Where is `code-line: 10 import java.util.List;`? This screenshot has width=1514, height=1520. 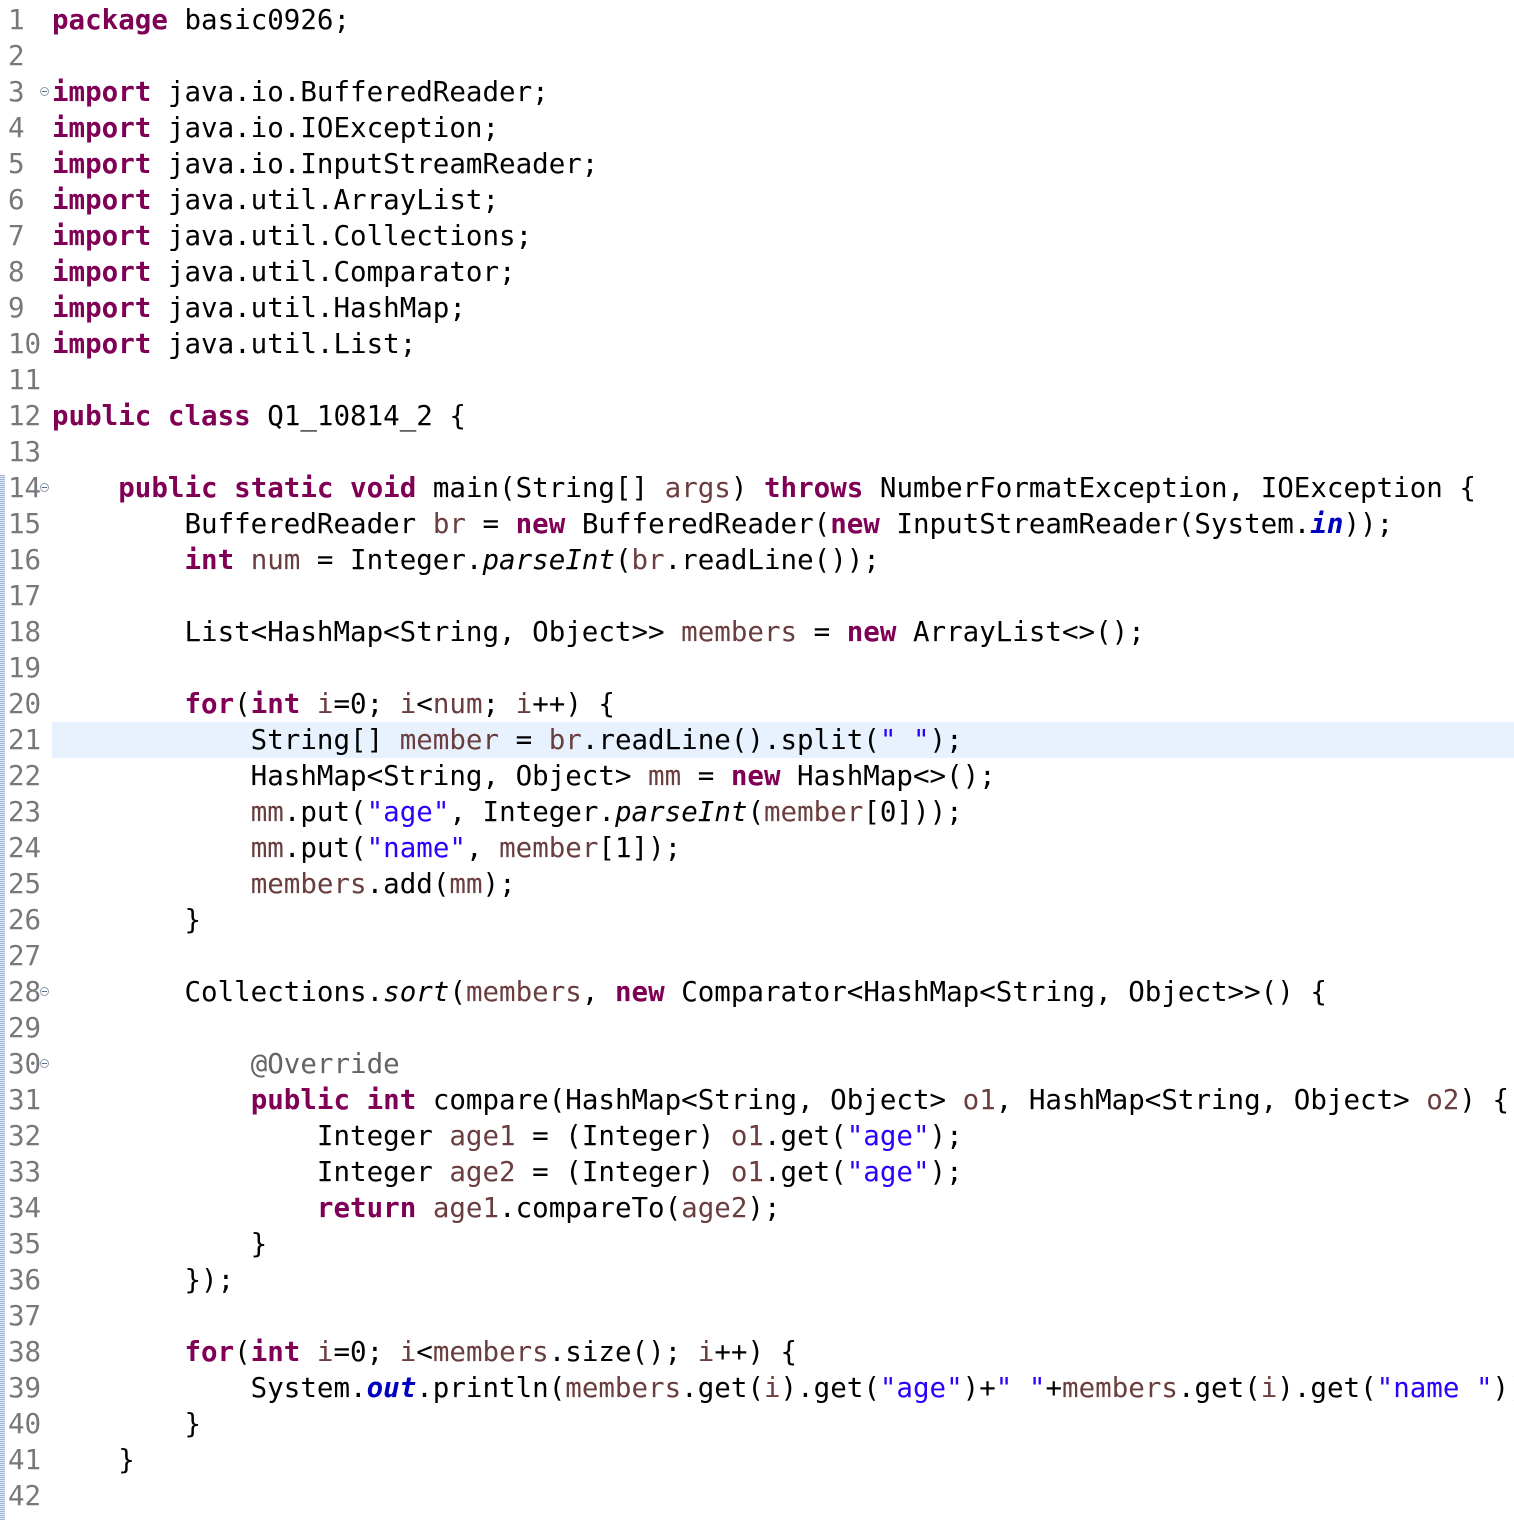
code-line: 10 import java.util.List; is located at coordinates (757, 344).